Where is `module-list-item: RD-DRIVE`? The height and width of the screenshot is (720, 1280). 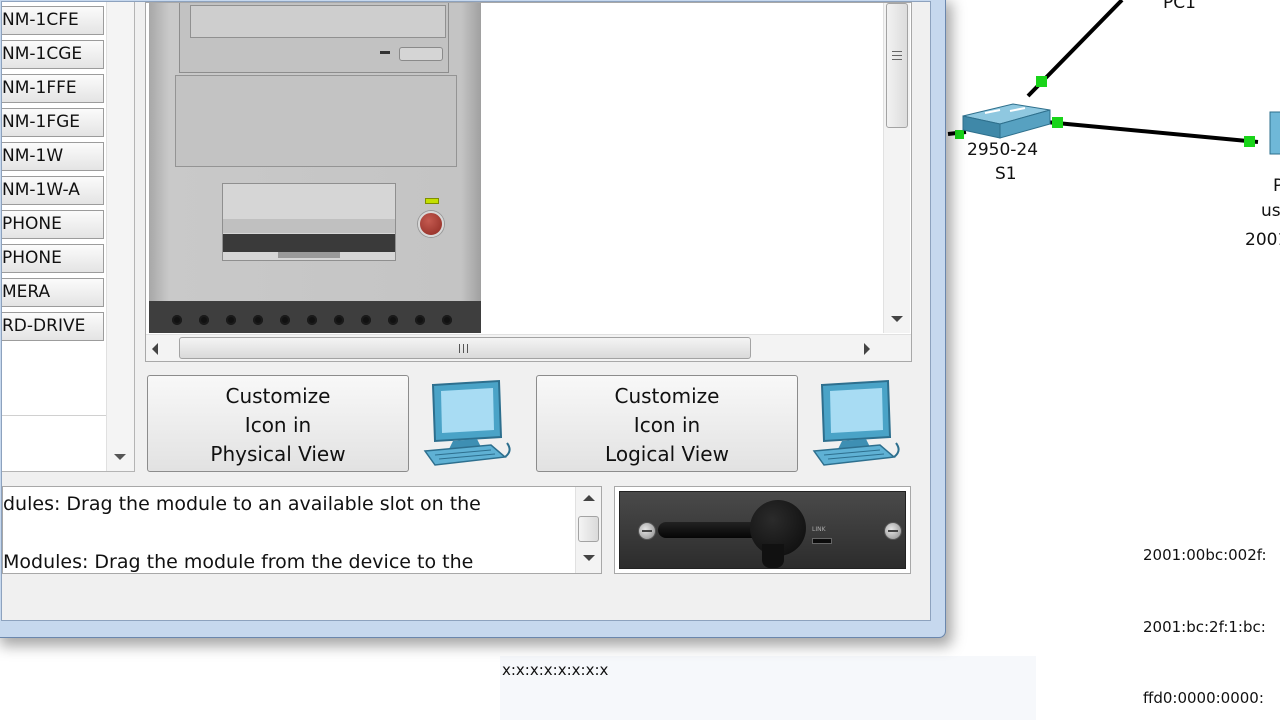 module-list-item: RD-DRIVE is located at coordinates (53, 326).